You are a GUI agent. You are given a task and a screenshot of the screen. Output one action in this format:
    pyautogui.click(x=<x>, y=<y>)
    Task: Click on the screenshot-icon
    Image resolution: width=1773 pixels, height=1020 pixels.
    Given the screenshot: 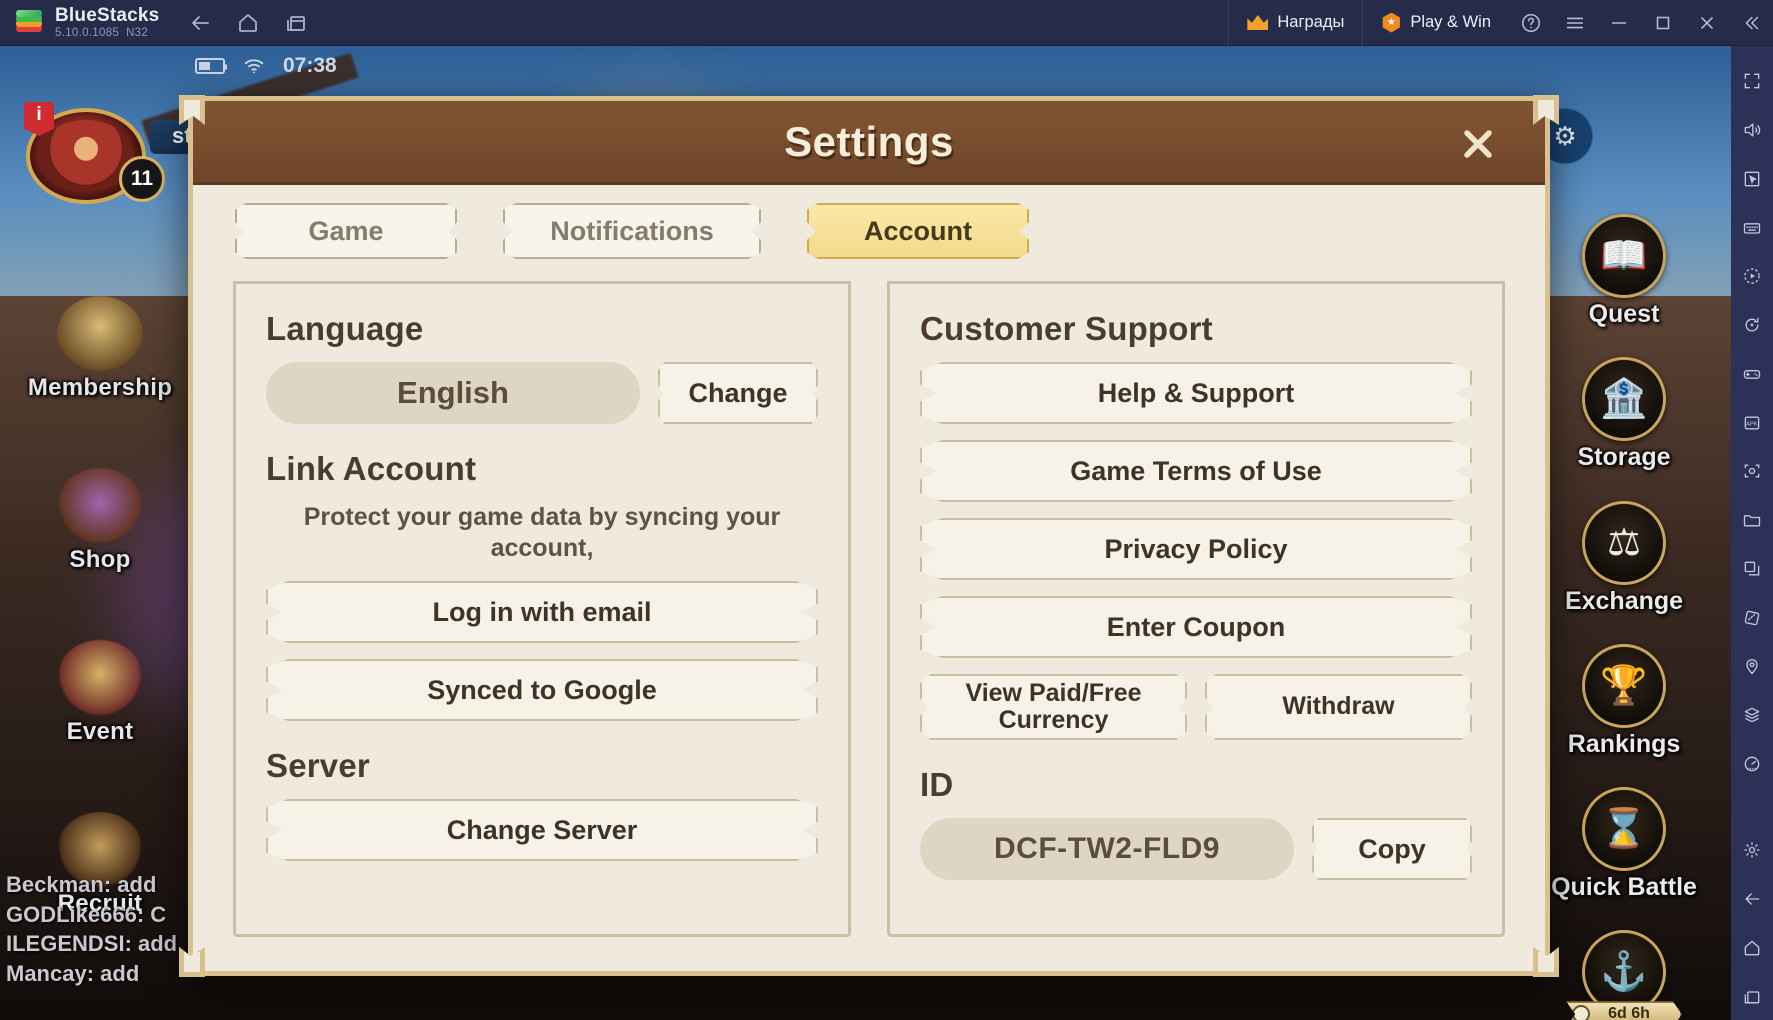 What is the action you would take?
    pyautogui.click(x=1752, y=471)
    